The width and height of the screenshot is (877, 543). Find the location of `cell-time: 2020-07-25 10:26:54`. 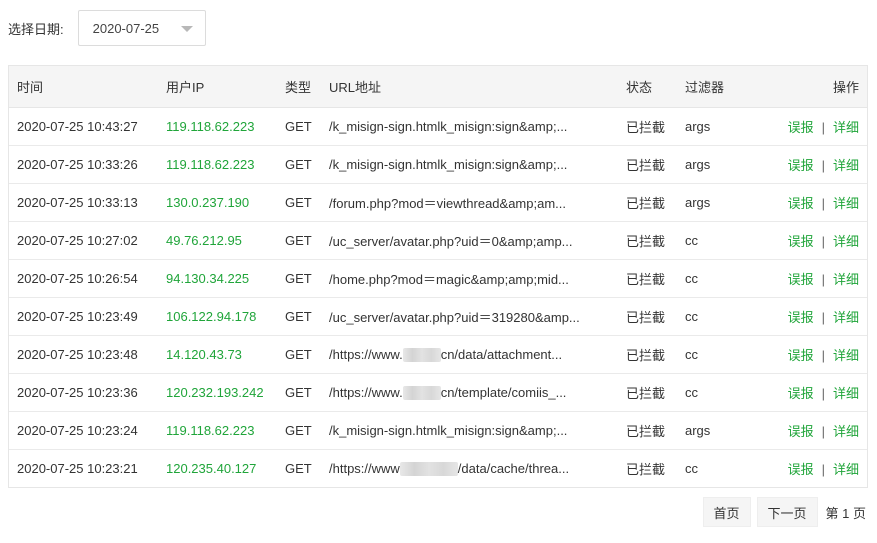

cell-time: 2020-07-25 10:26:54 is located at coordinates (77, 278).